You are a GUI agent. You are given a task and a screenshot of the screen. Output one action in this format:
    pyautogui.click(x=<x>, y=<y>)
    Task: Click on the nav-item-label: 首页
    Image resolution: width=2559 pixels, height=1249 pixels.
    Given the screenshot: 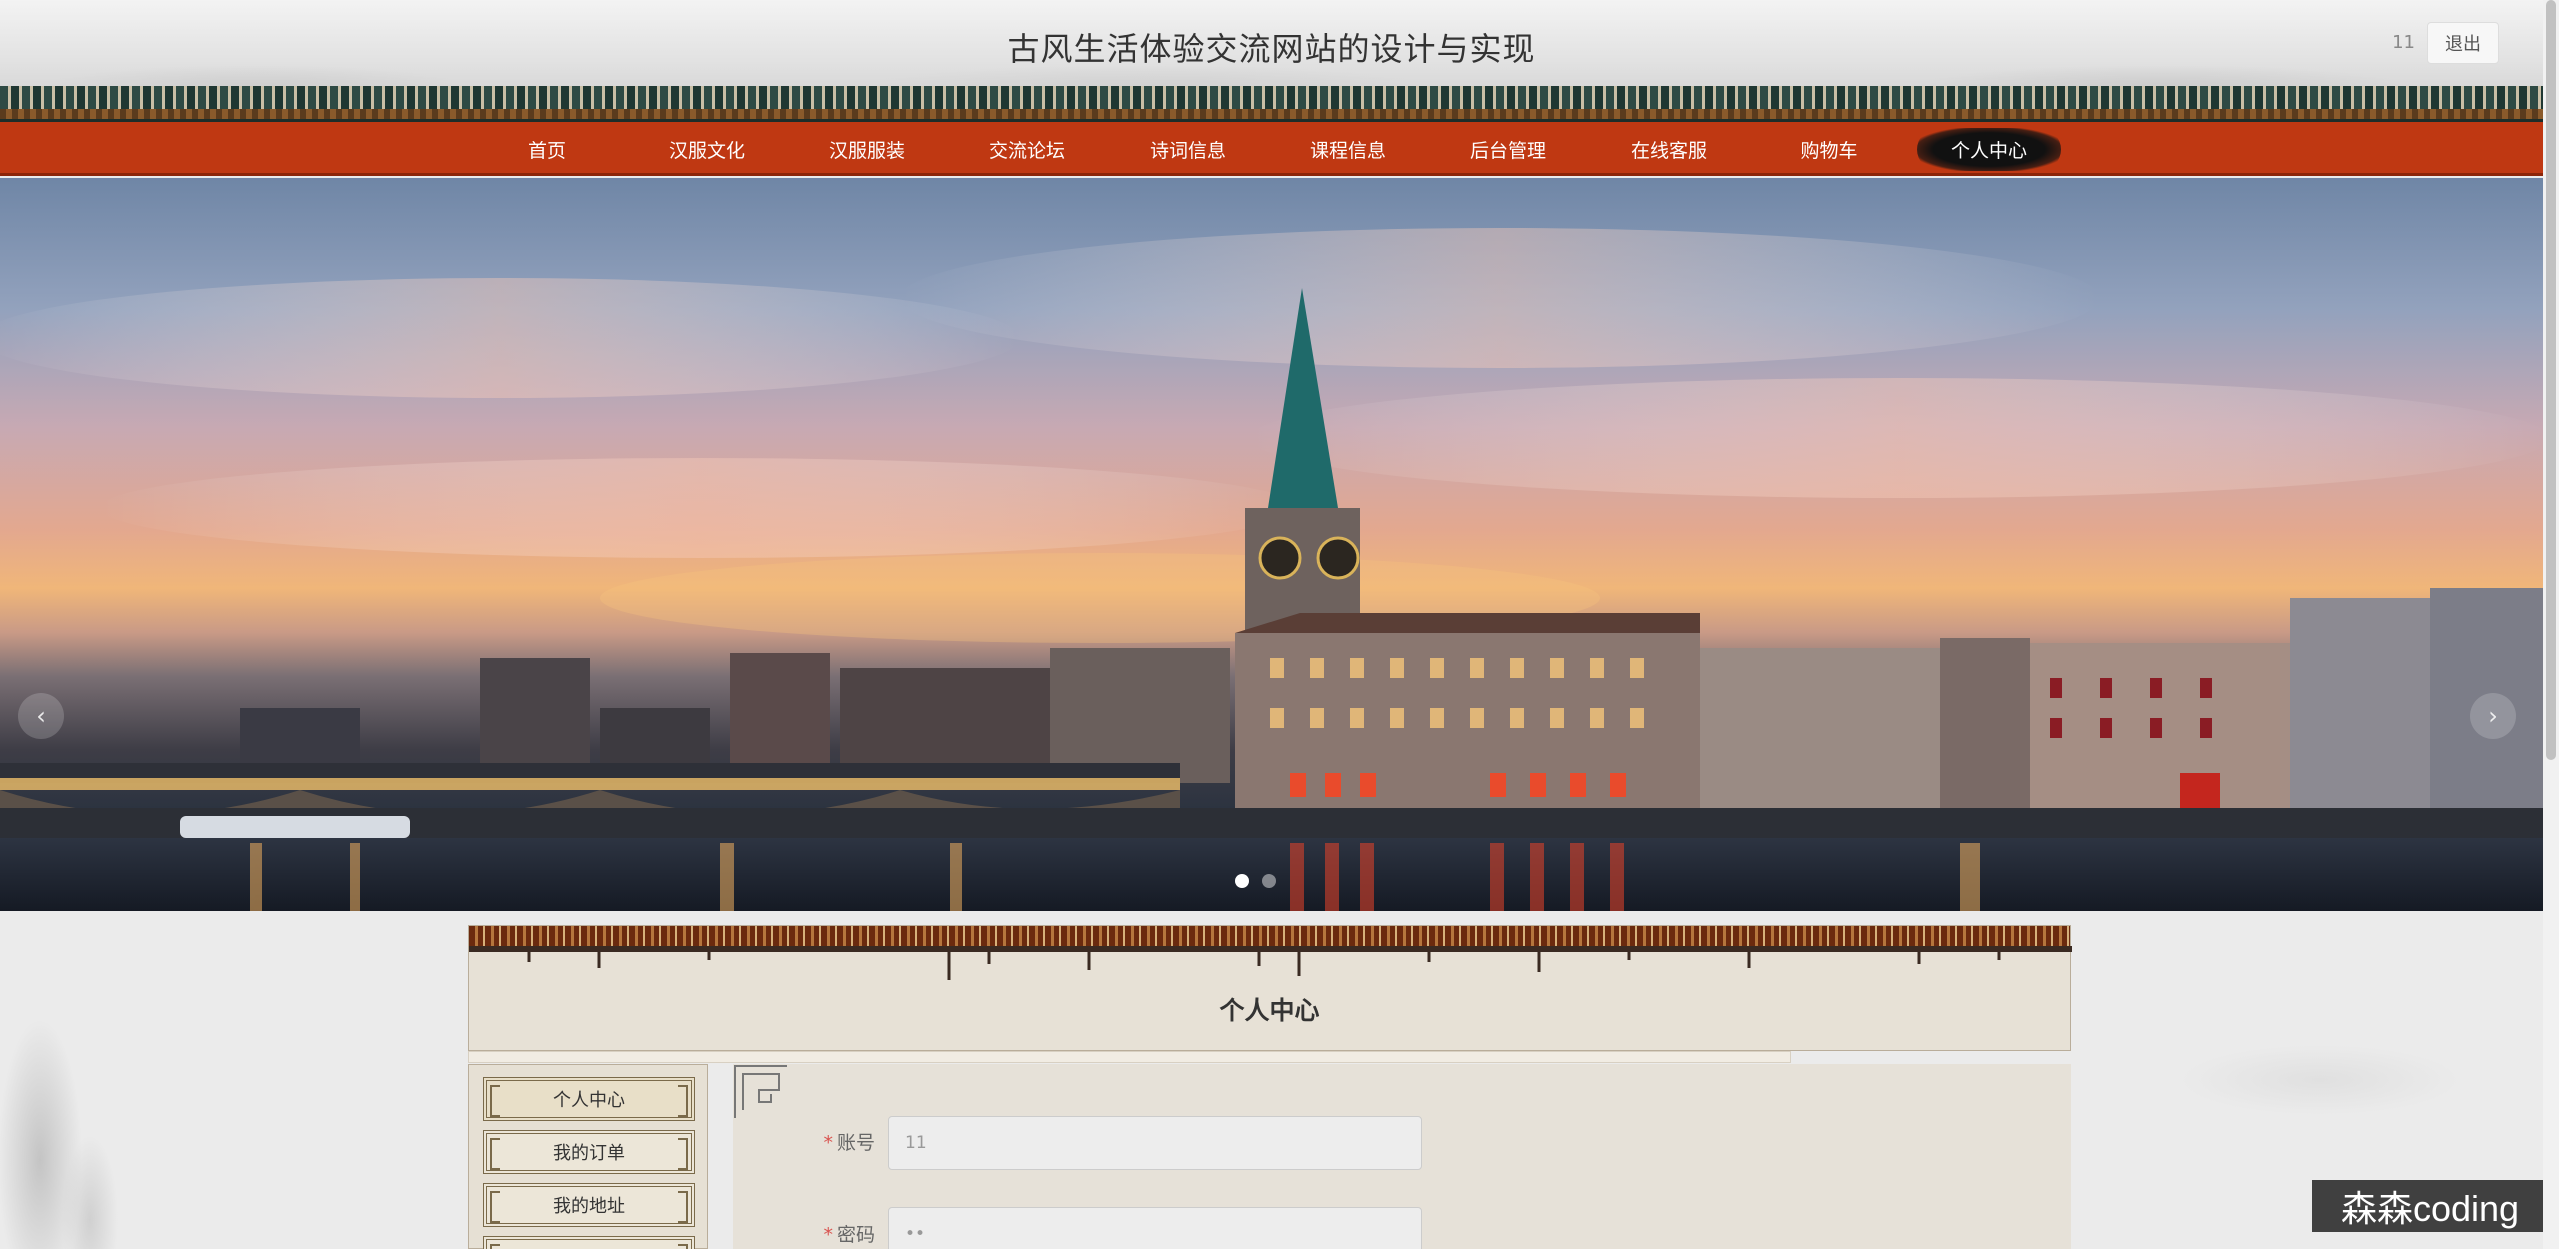 What is the action you would take?
    pyautogui.click(x=546, y=150)
    